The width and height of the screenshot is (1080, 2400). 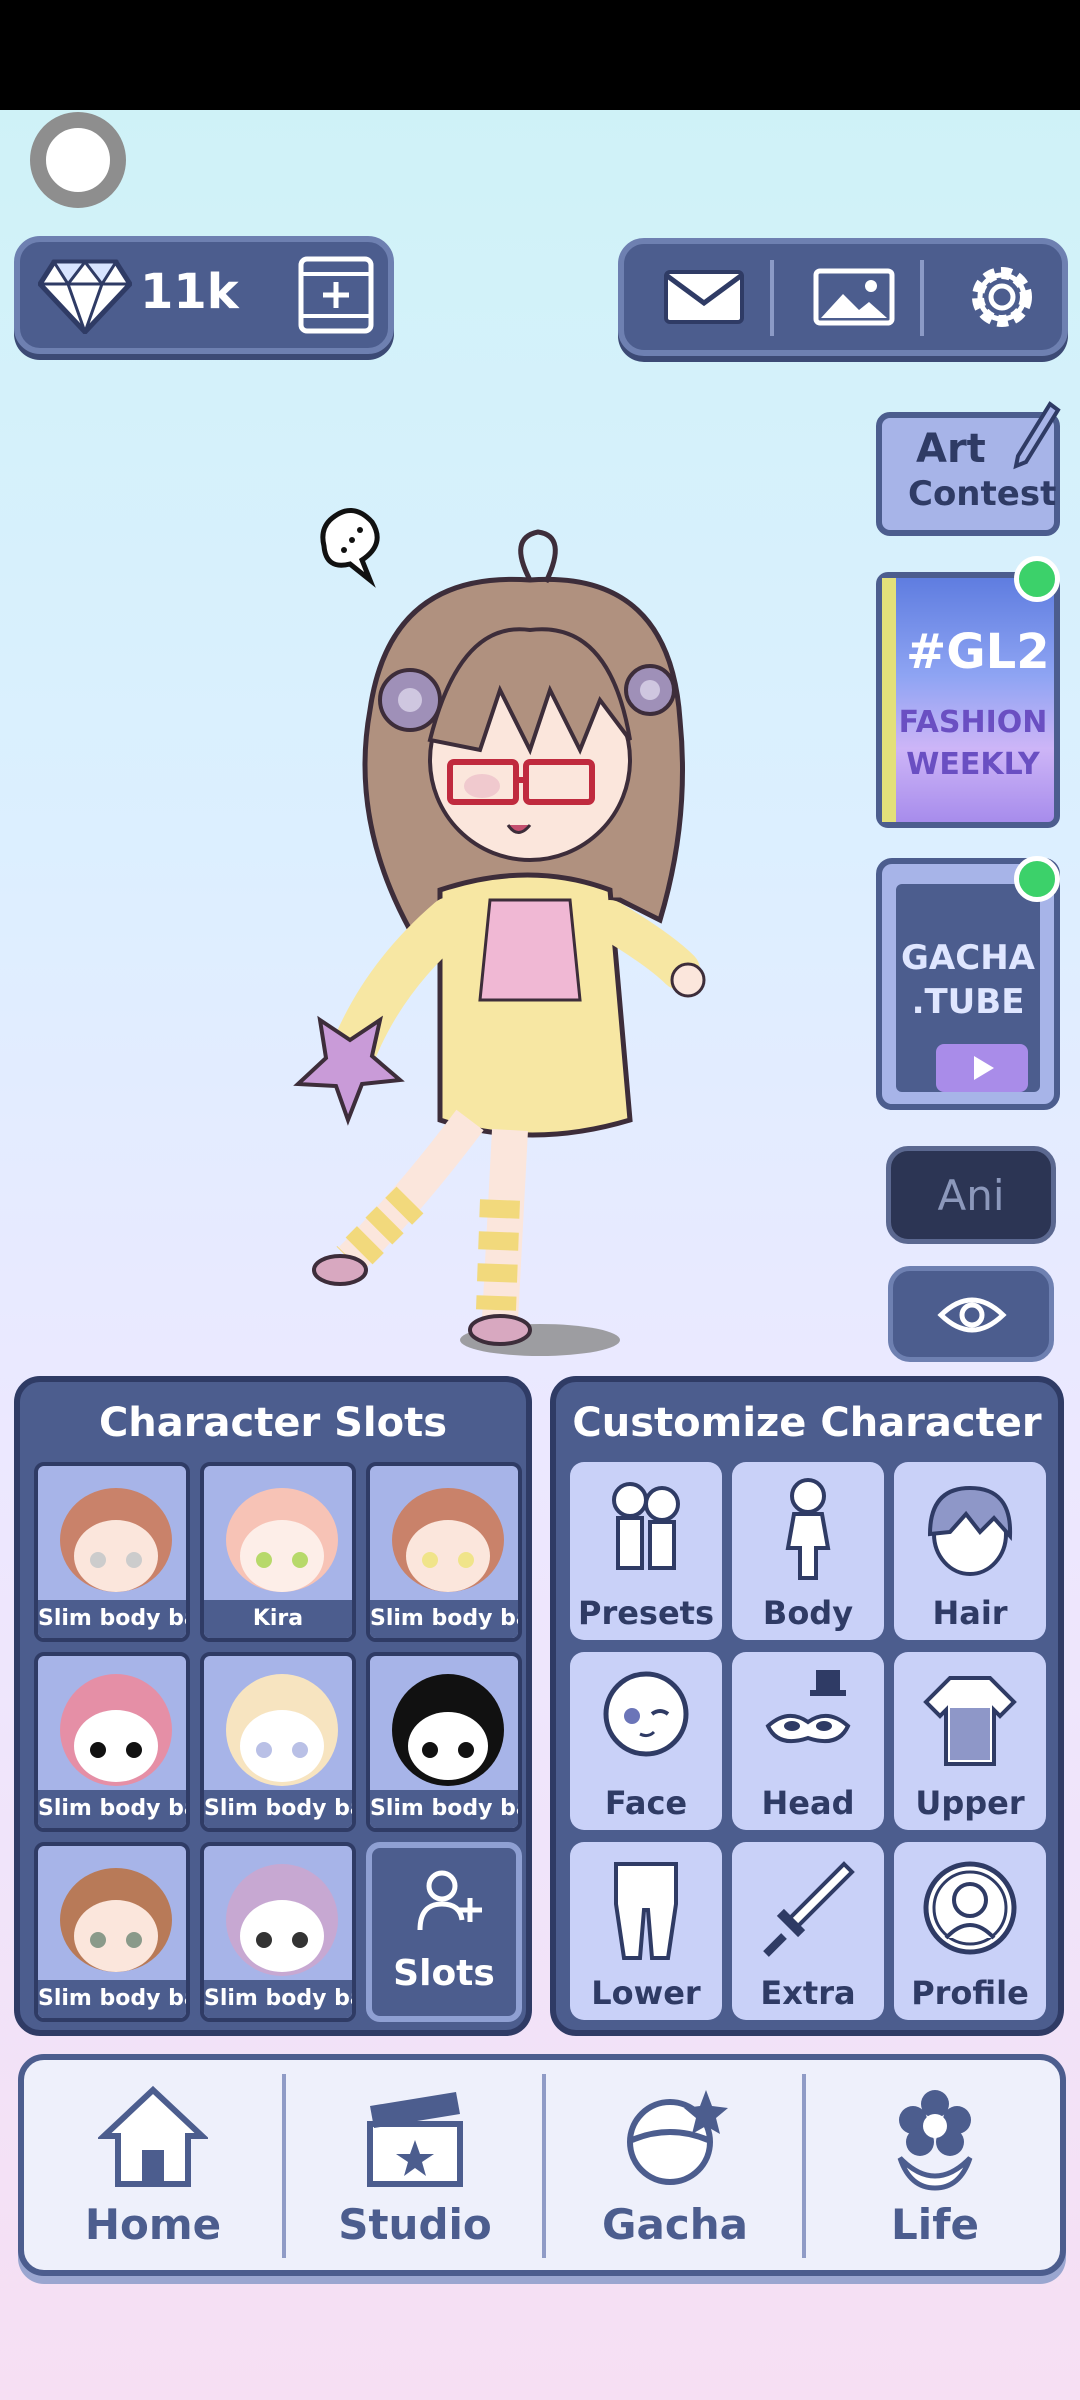 I want to click on nav-studio: Studio, so click(x=415, y=2165).